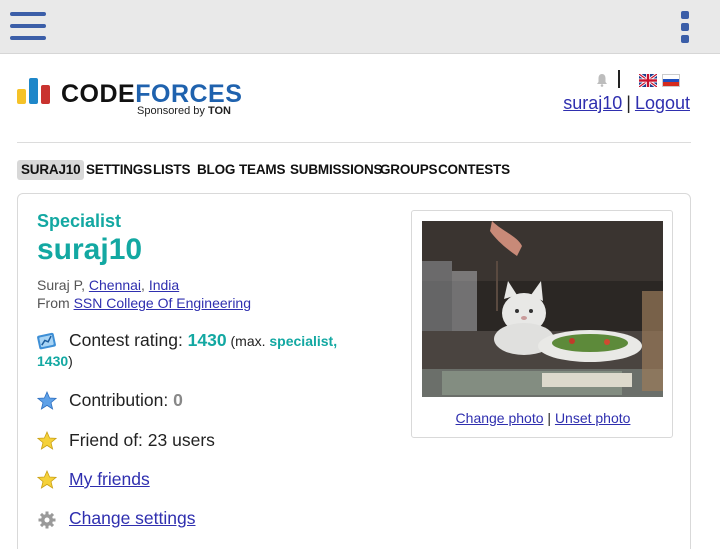 The image size is (720, 549). Describe the element at coordinates (162, 303) in the screenshot. I see `organization-link: SSN College Of Engineering` at that location.